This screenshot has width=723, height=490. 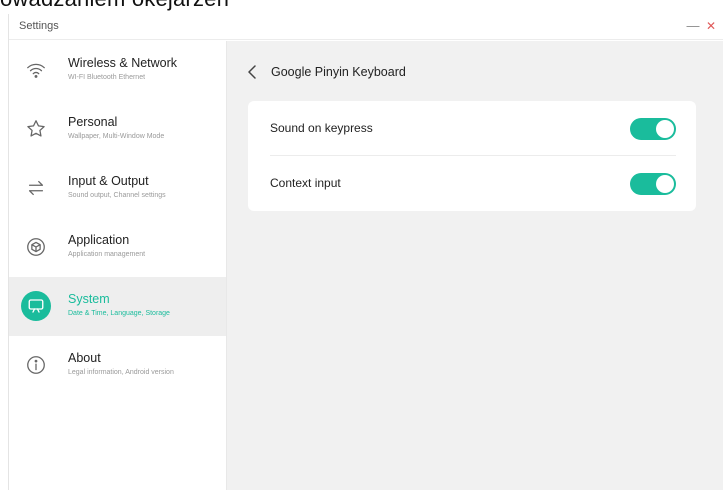 I want to click on sidebar-item-label: Input & Output, so click(x=108, y=181).